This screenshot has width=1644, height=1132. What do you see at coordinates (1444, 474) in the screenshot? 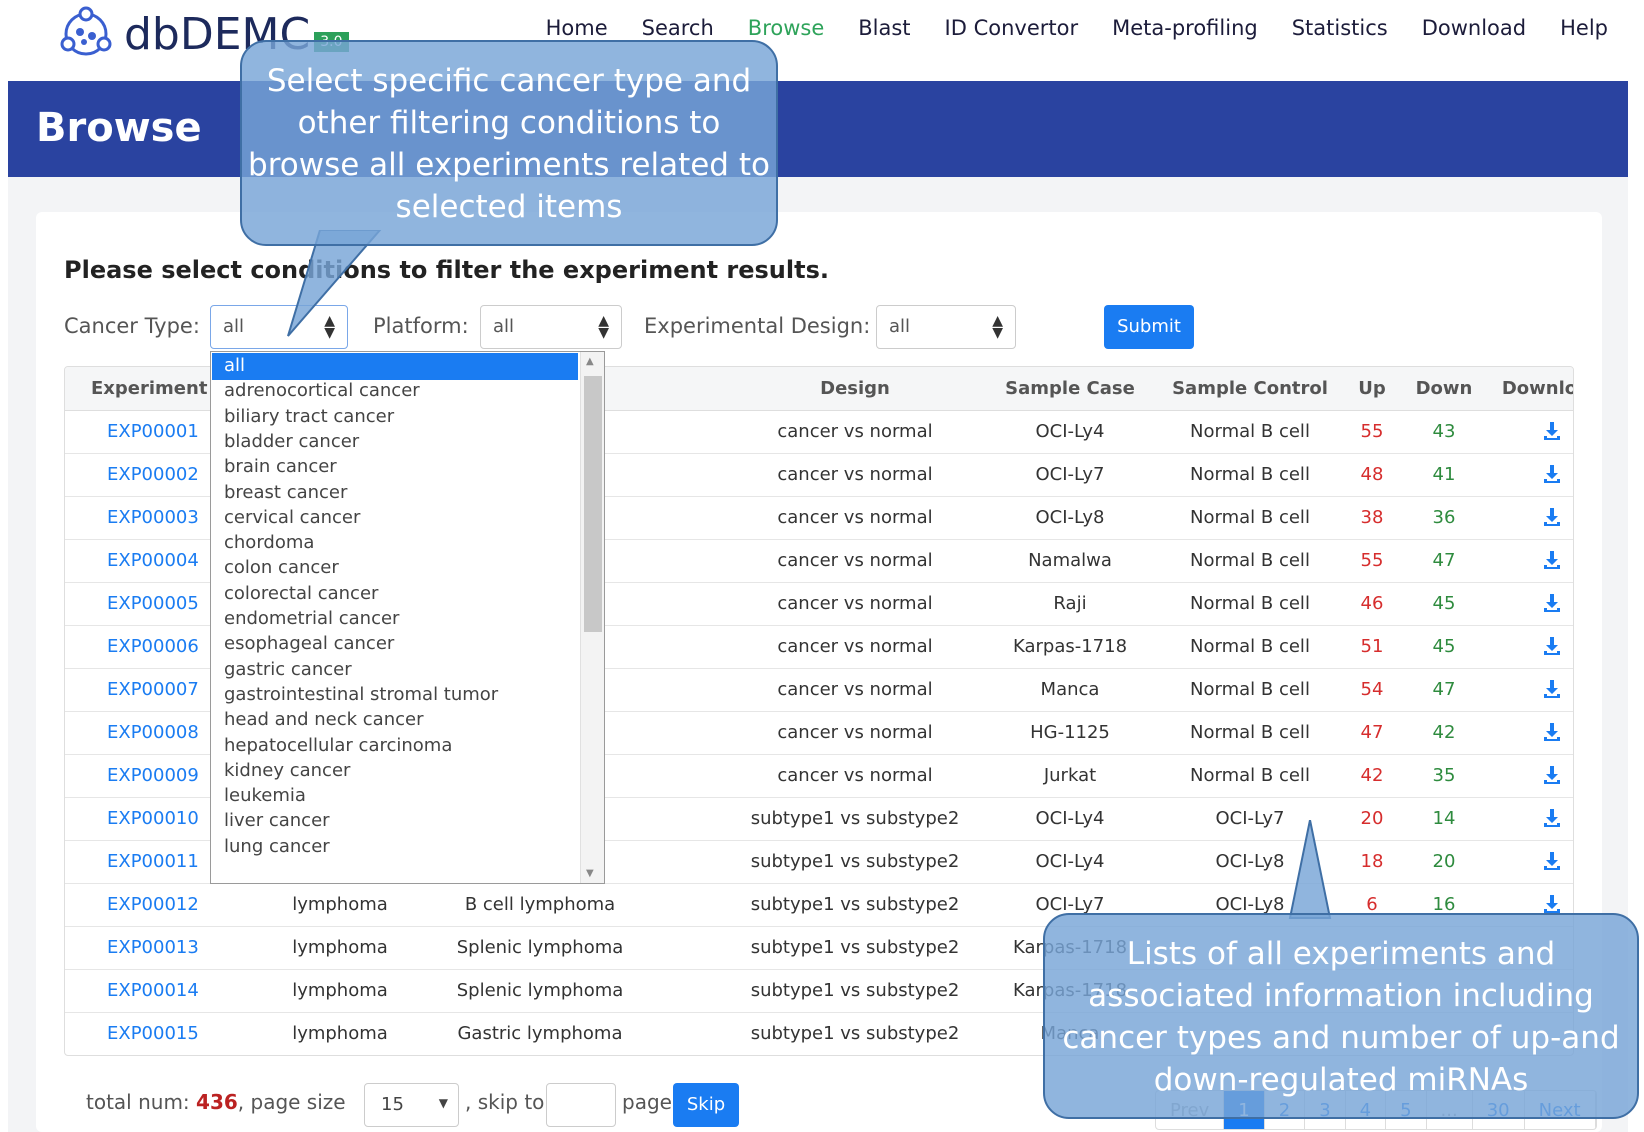
I see `down-count-cell: 41` at bounding box center [1444, 474].